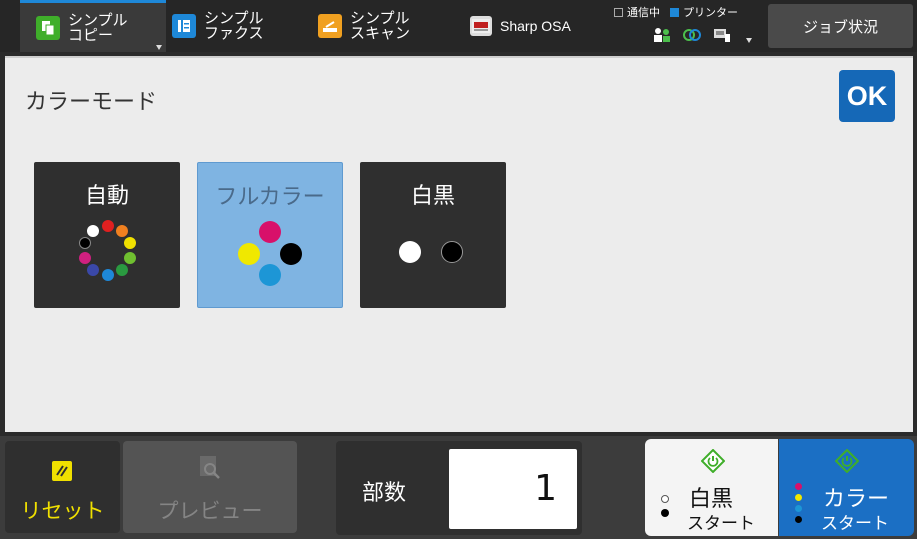 Image resolution: width=917 pixels, height=539 pixels. I want to click on tab-label: Sharp OSA, so click(535, 25).